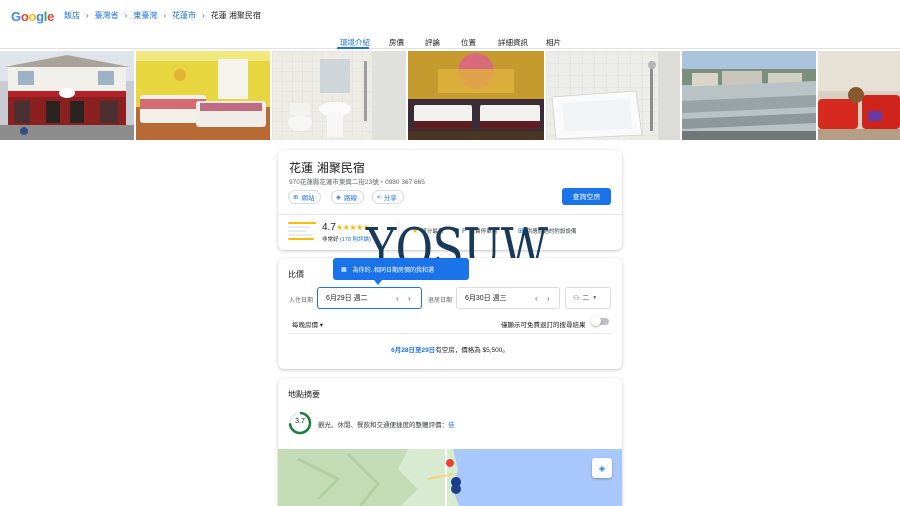 This screenshot has width=900, height=506. Describe the element at coordinates (338, 197) in the screenshot. I see `directions-icon: ◈` at that location.